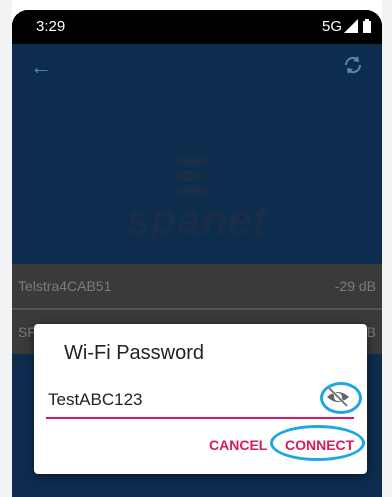  Describe the element at coordinates (387, 248) in the screenshot. I see `frame-edge-right` at that location.